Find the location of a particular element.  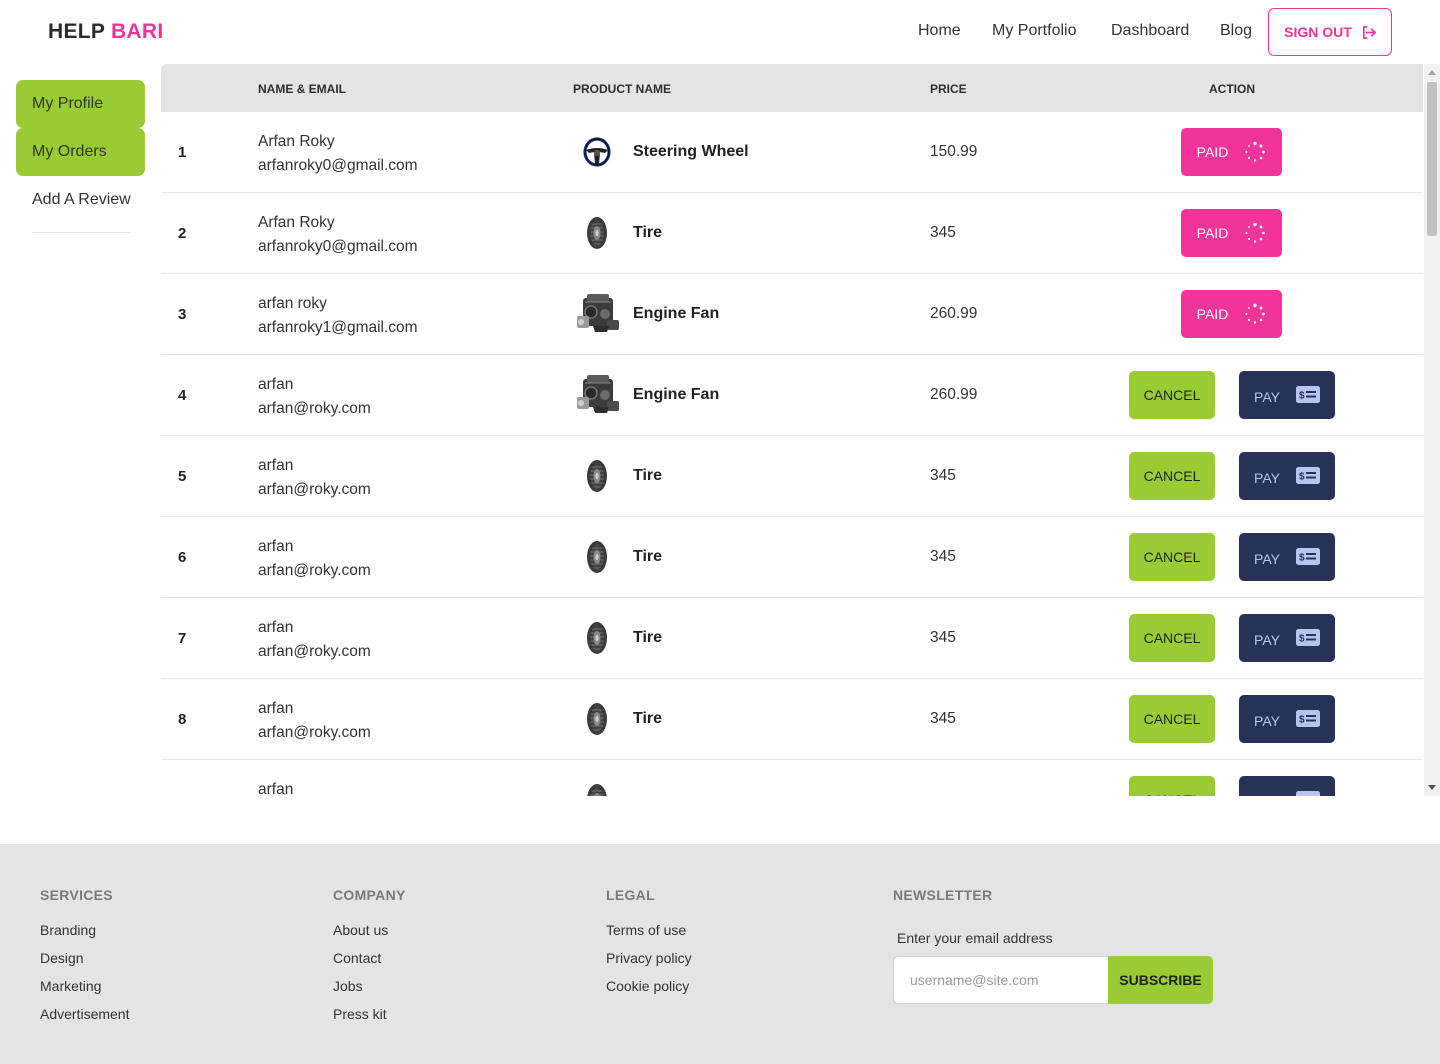

scroll-down-arrow-icon is located at coordinates (1432, 787).